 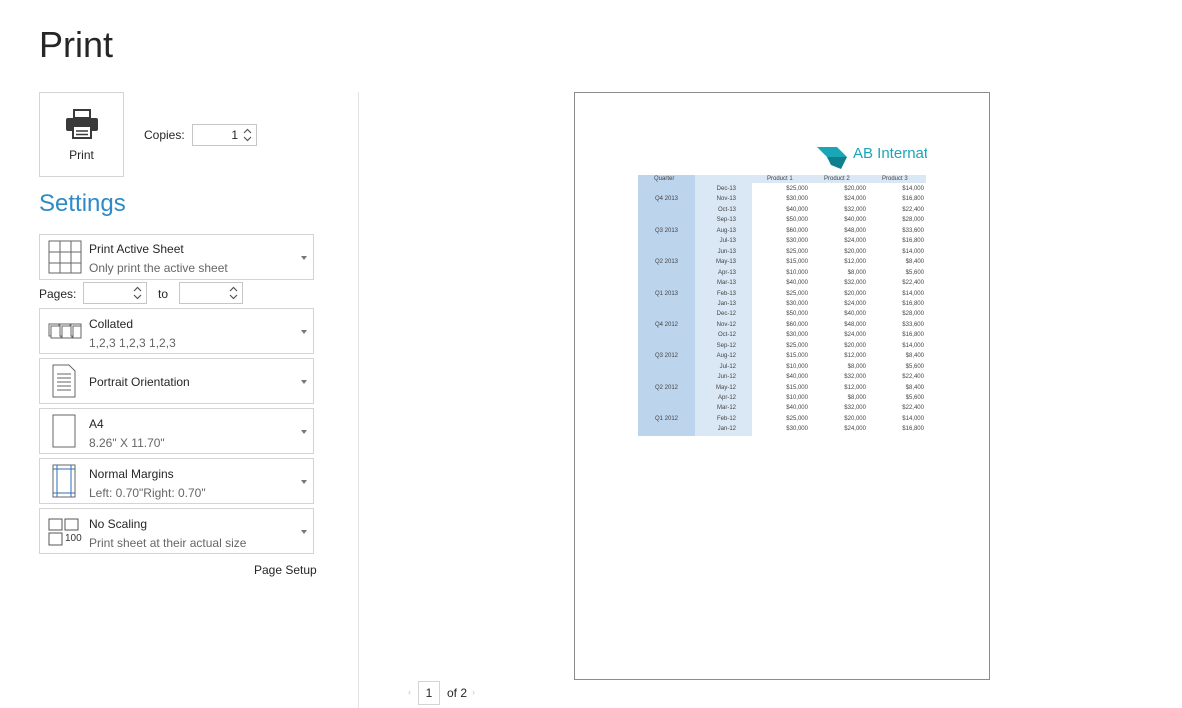 What do you see at coordinates (666, 262) in the screenshot?
I see `quarter-label: Q2 2013` at bounding box center [666, 262].